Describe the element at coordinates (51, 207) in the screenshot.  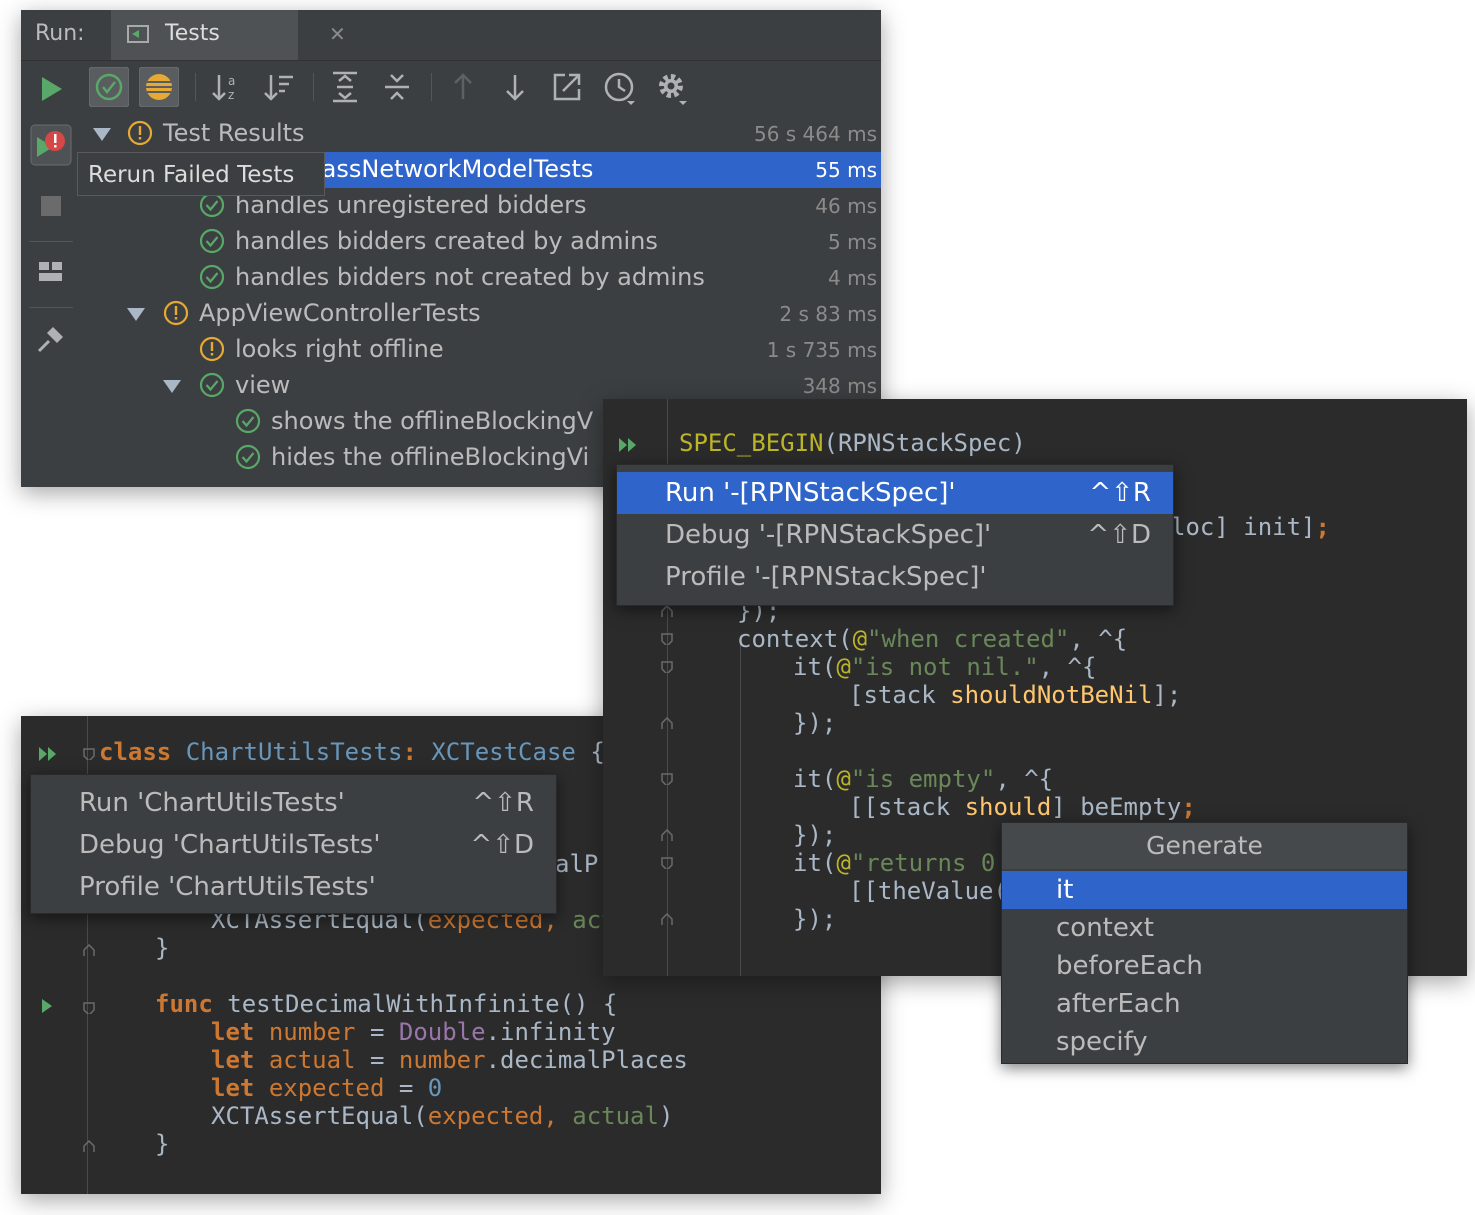
I see `stop-button` at that location.